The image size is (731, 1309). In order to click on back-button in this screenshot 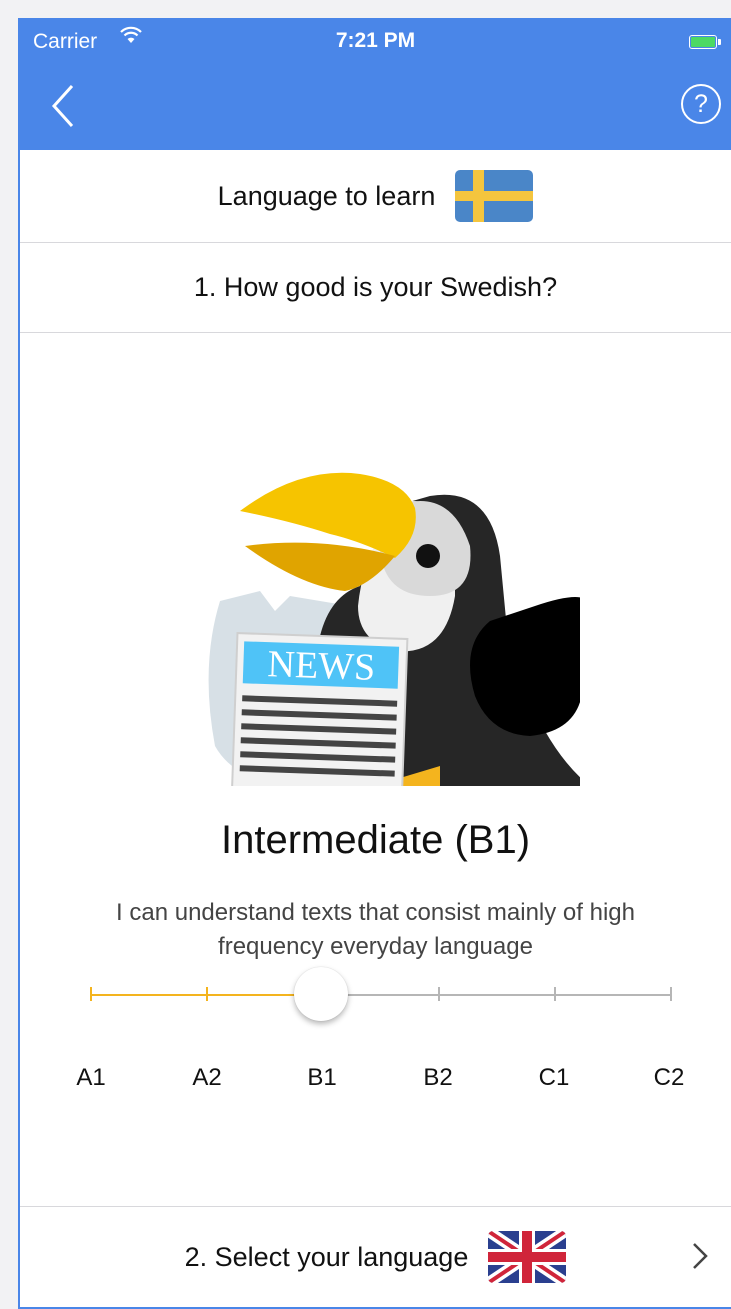, I will do `click(68, 106)`.